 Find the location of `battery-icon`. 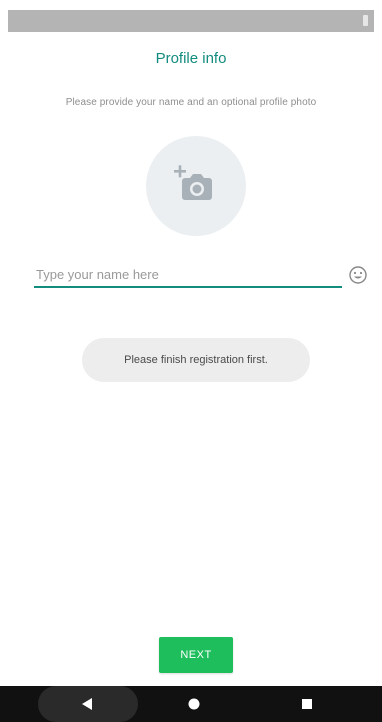

battery-icon is located at coordinates (365, 20).